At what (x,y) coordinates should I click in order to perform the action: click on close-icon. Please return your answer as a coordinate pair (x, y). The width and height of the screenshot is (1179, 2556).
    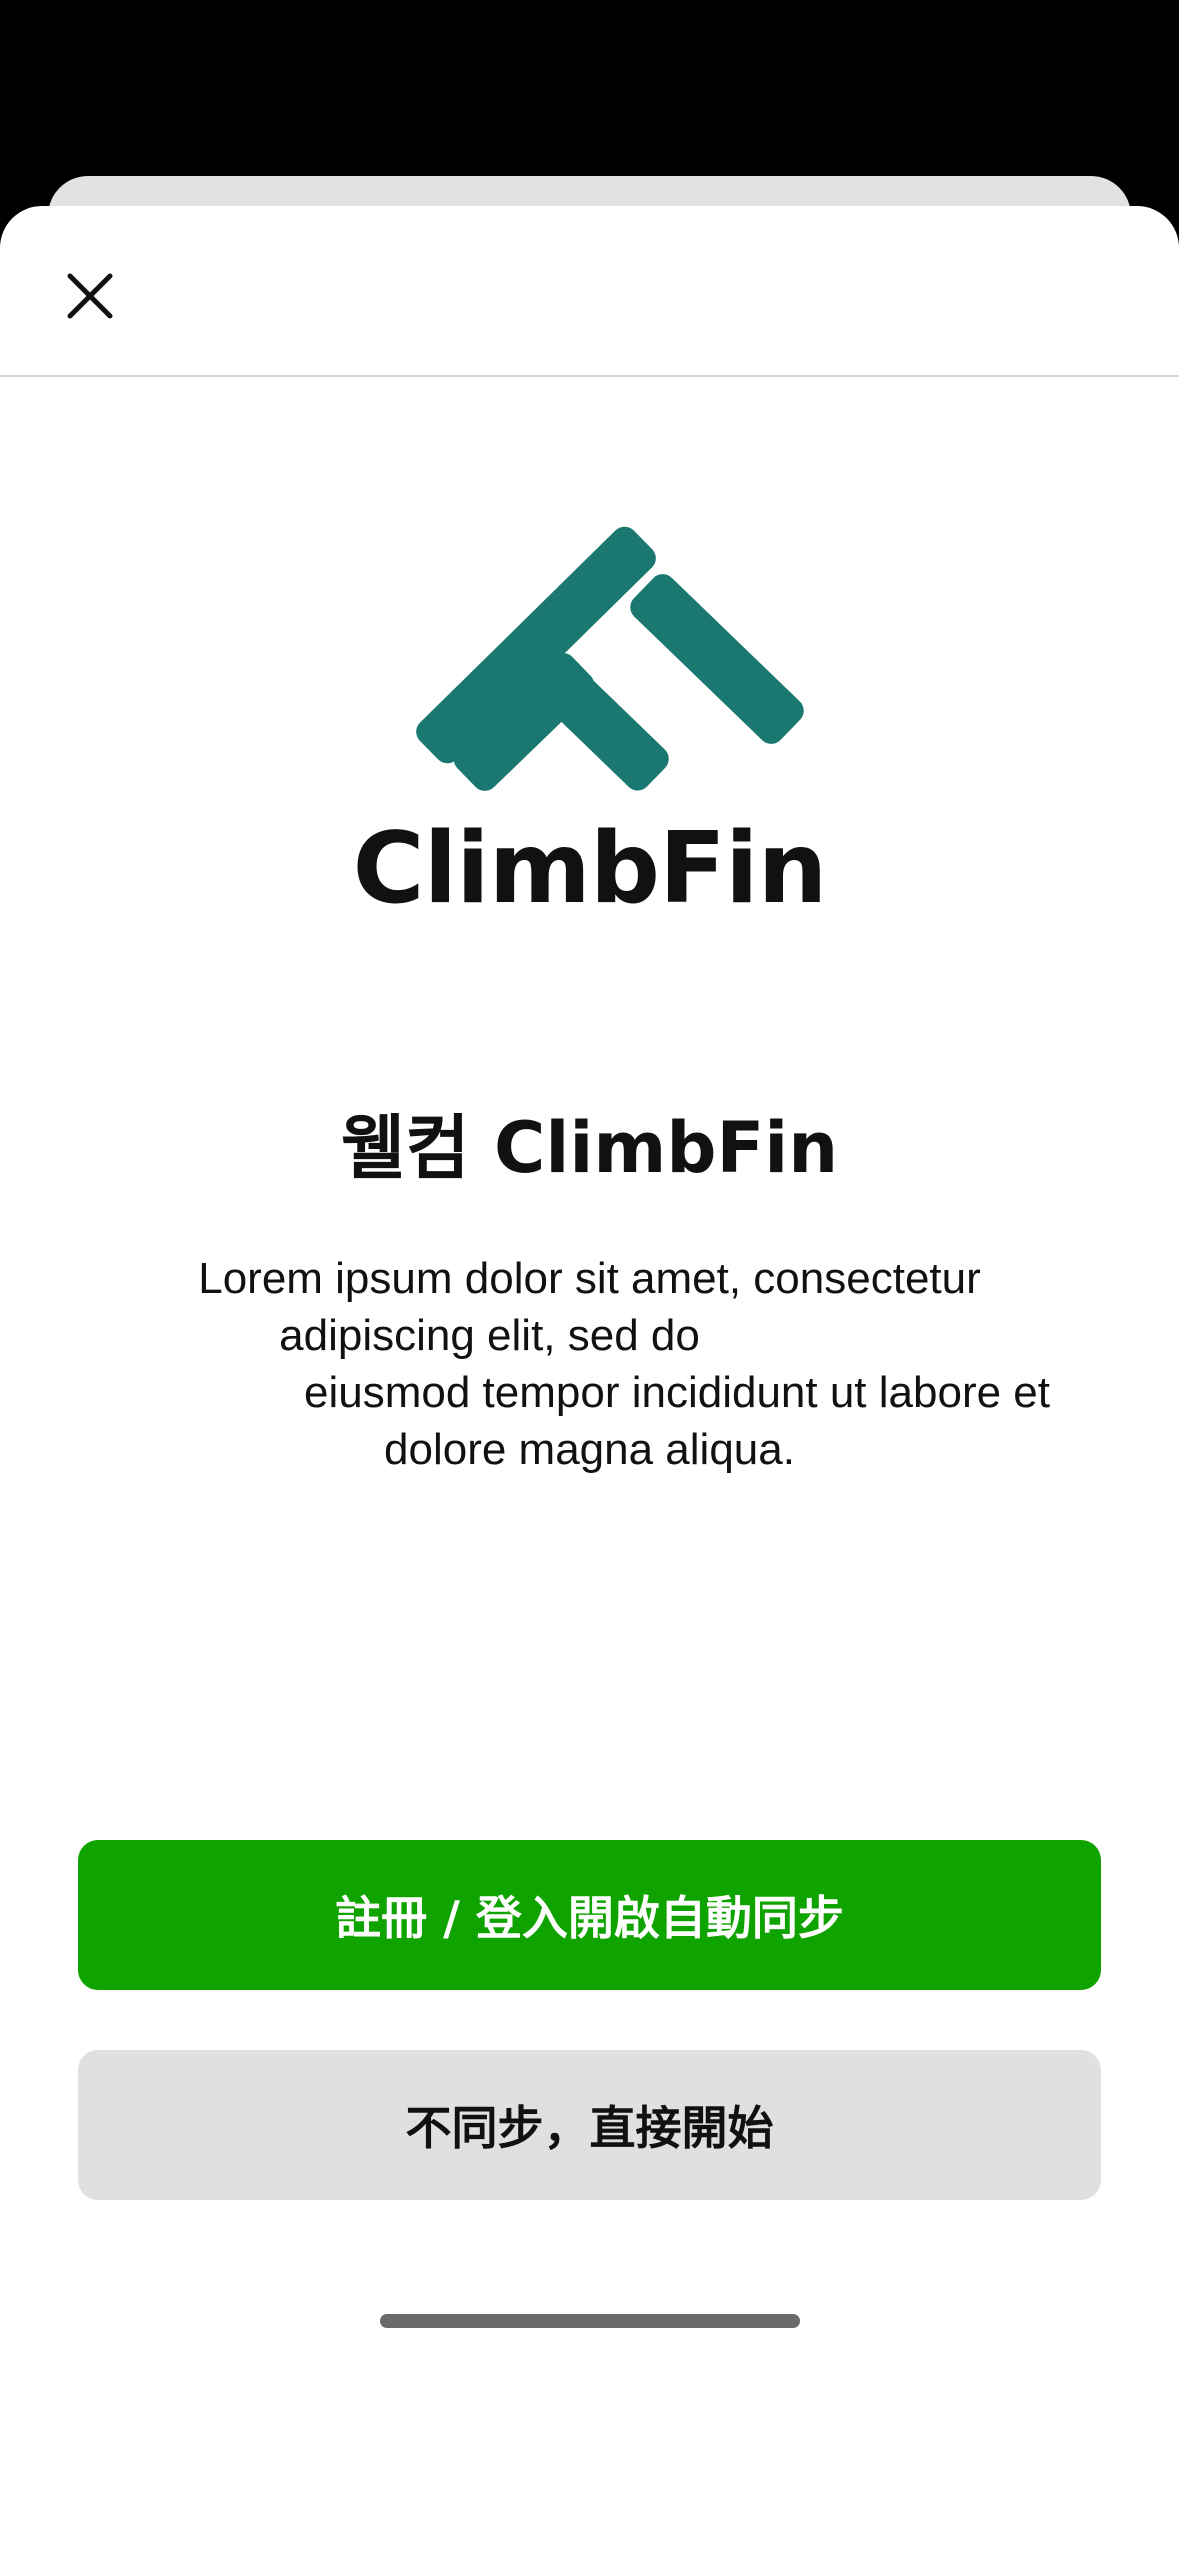
    Looking at the image, I should click on (90, 296).